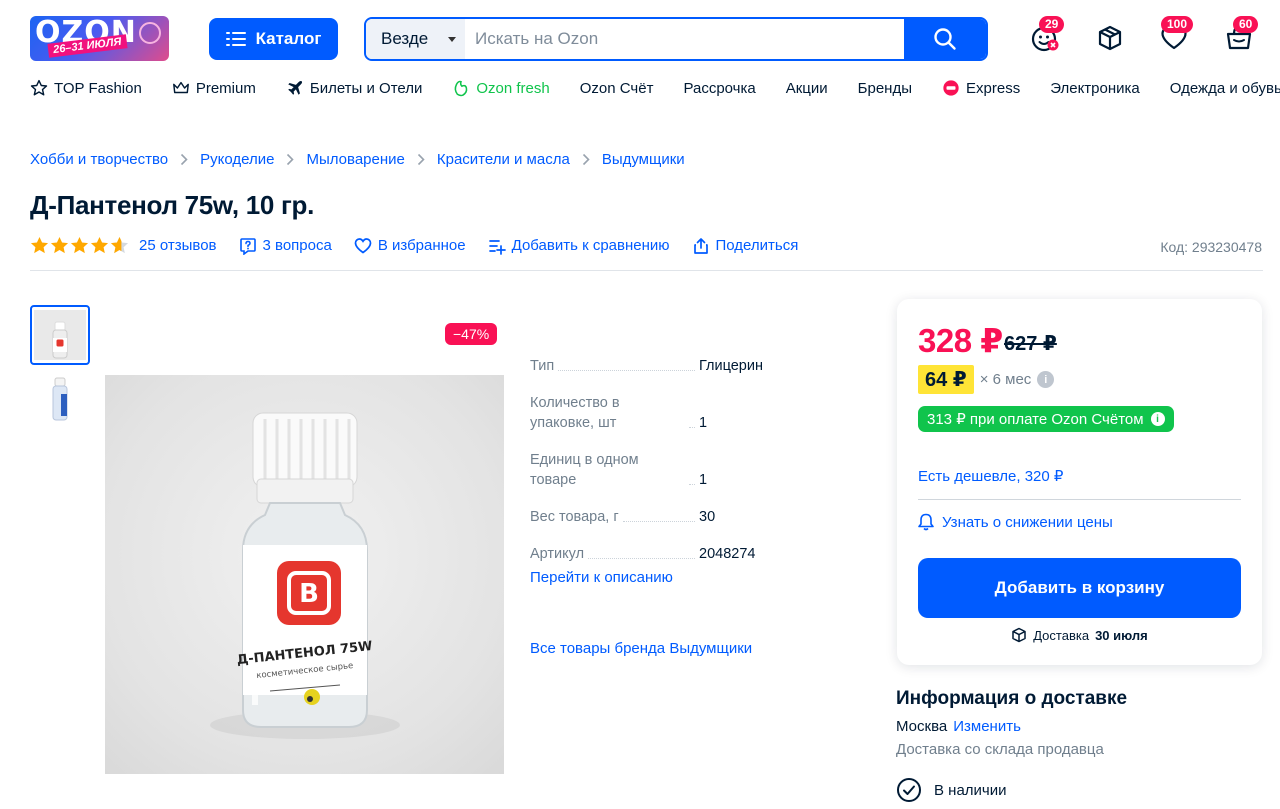  What do you see at coordinates (926, 522) in the screenshot?
I see `bell-icon` at bounding box center [926, 522].